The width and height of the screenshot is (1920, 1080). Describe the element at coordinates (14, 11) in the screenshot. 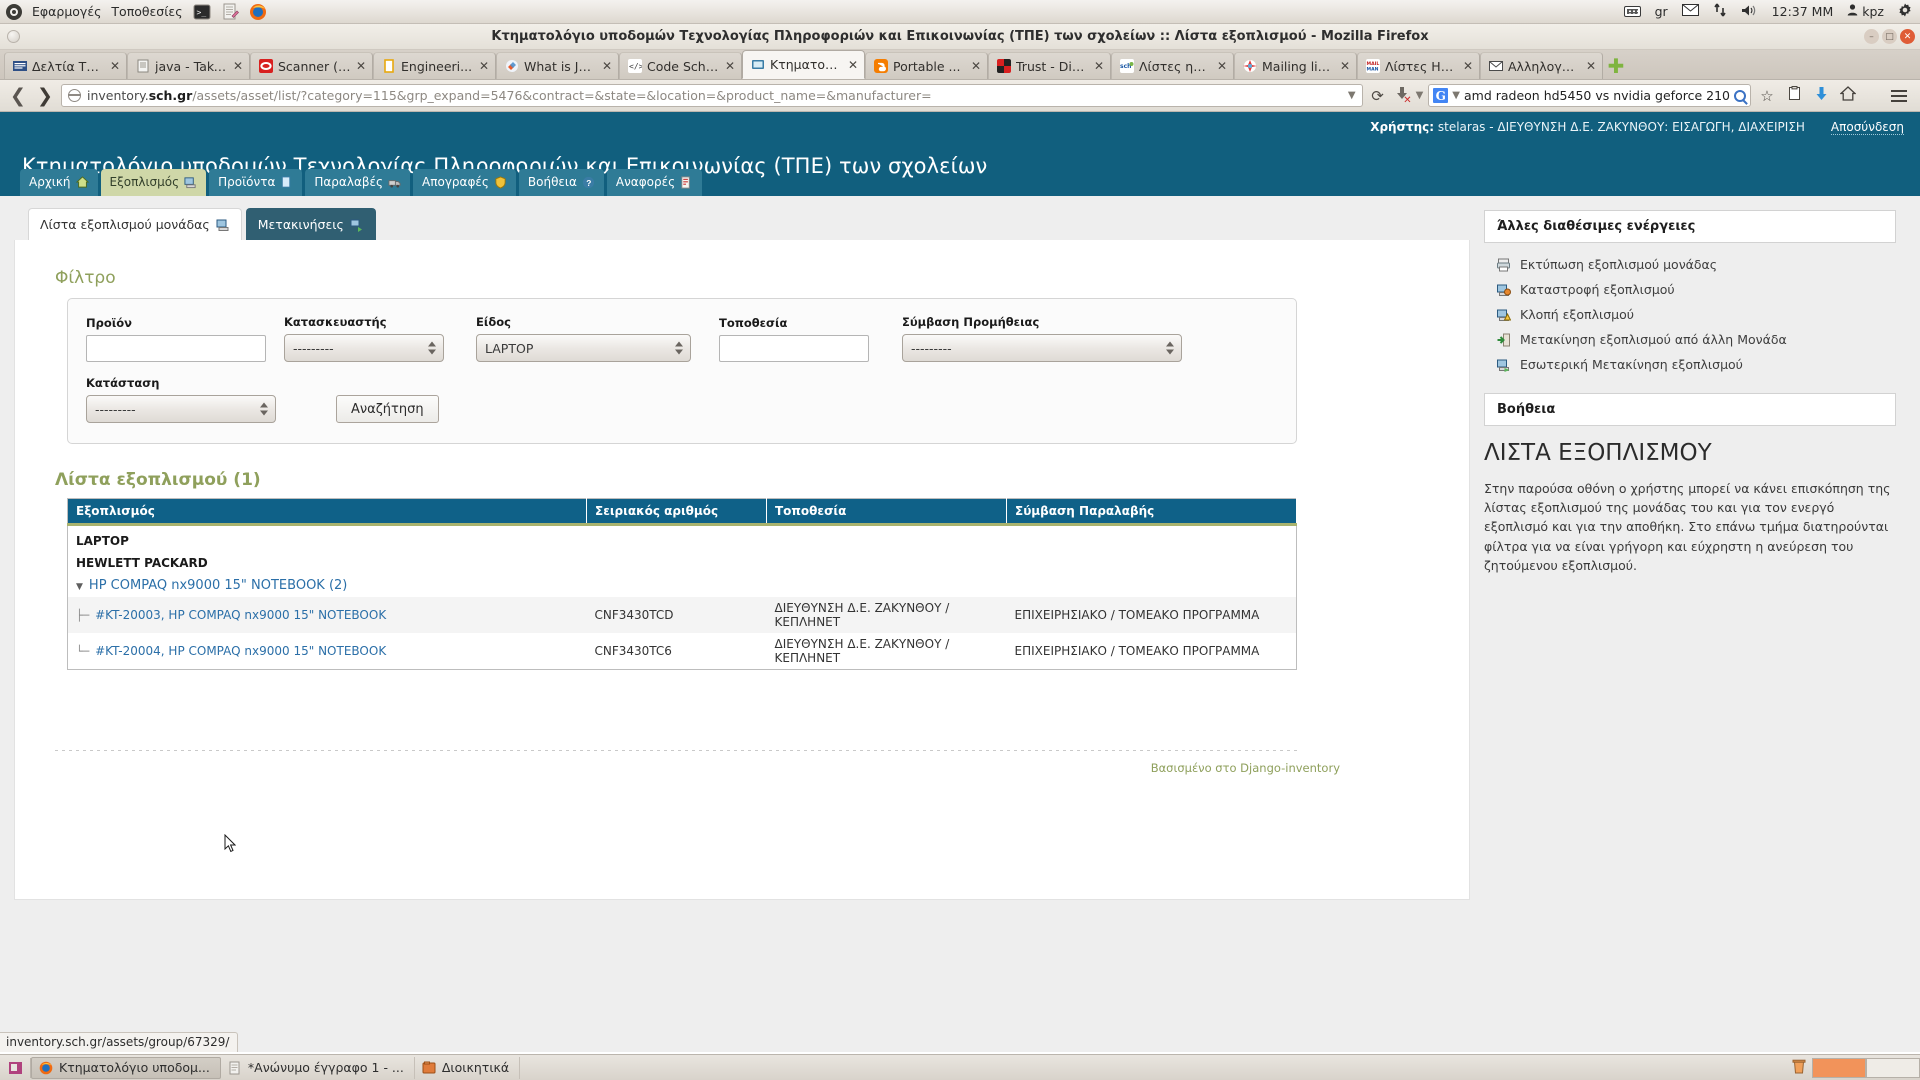

I see `ubuntu-logo-icon` at that location.